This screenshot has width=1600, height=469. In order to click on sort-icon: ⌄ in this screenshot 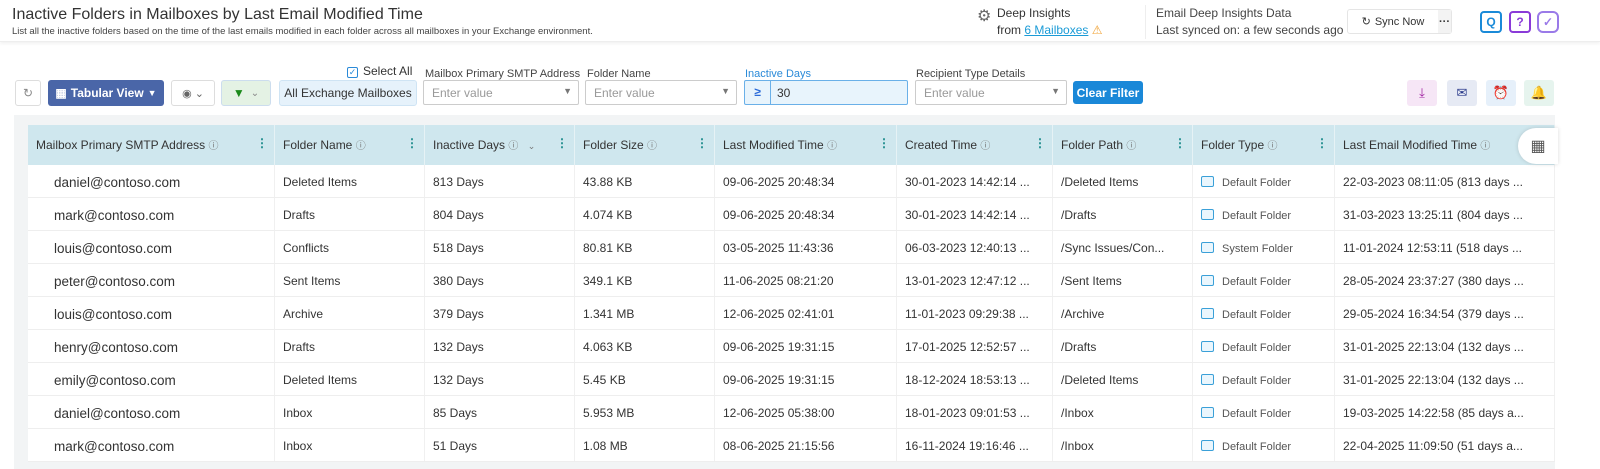, I will do `click(532, 146)`.